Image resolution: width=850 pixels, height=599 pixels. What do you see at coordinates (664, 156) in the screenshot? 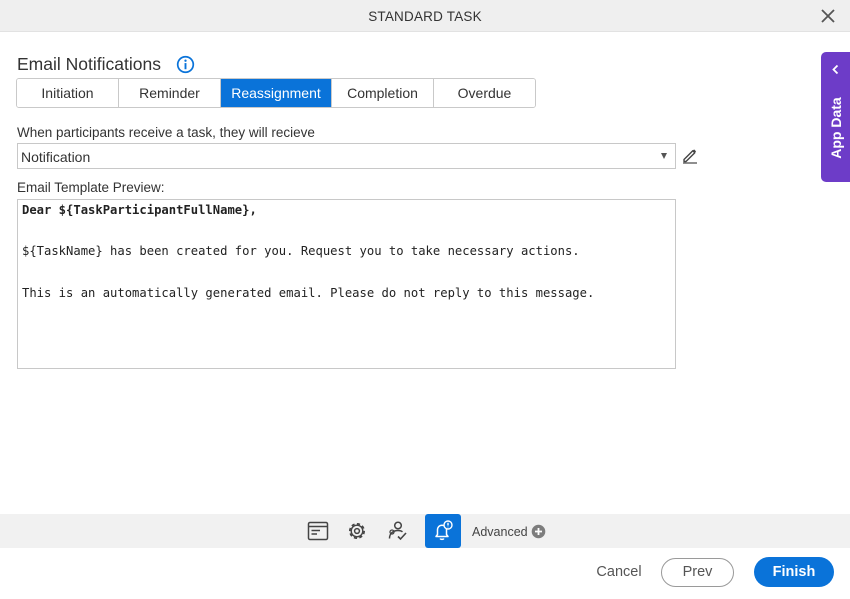
I see `chevron-down-icon` at bounding box center [664, 156].